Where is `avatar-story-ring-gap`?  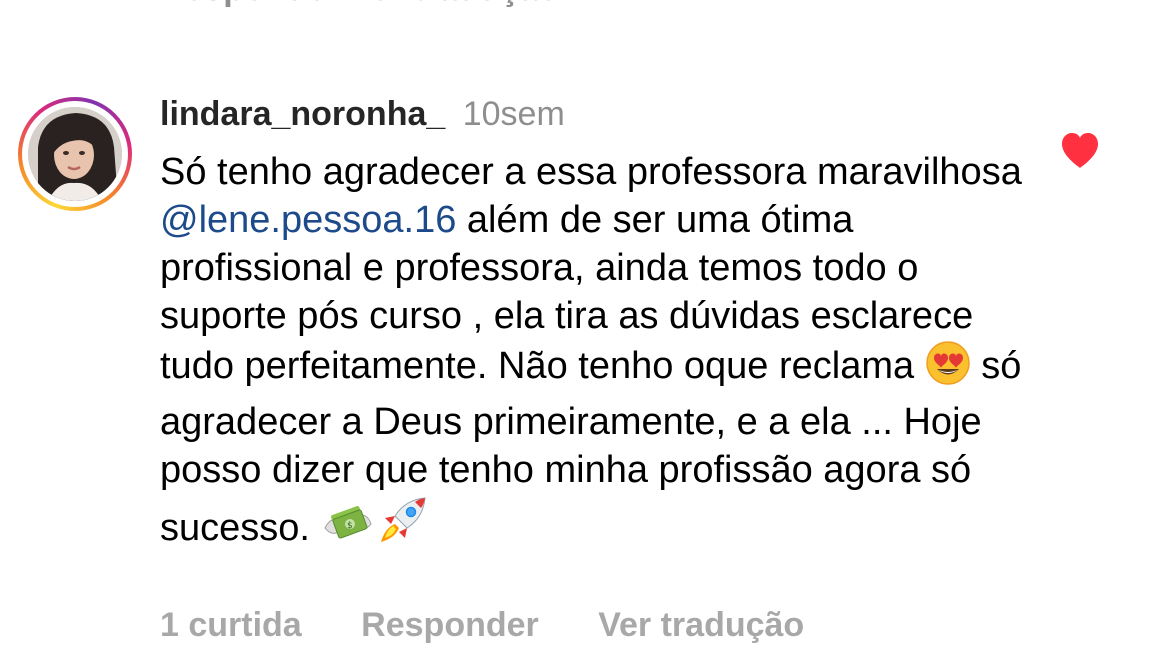
avatar-story-ring-gap is located at coordinates (75, 154).